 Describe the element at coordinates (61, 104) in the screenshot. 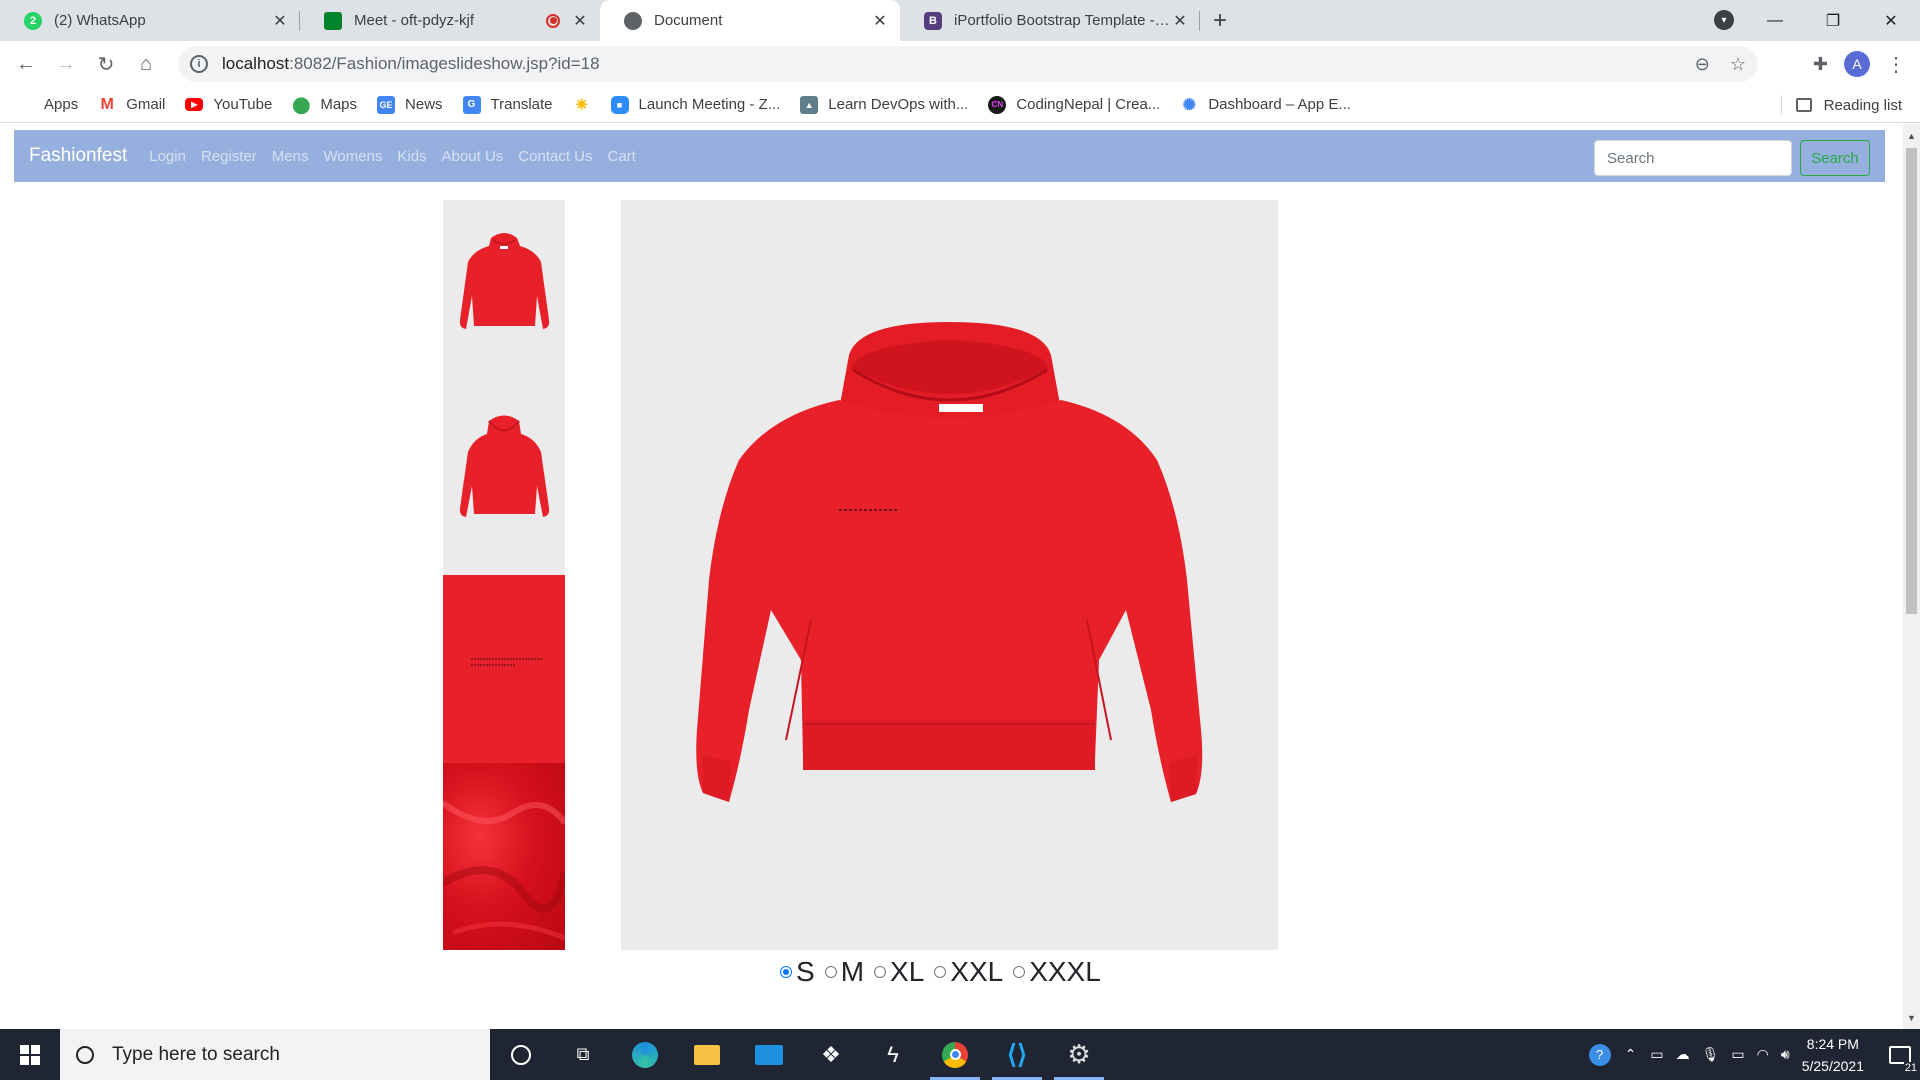

I see `bookmark-label: Apps` at that location.